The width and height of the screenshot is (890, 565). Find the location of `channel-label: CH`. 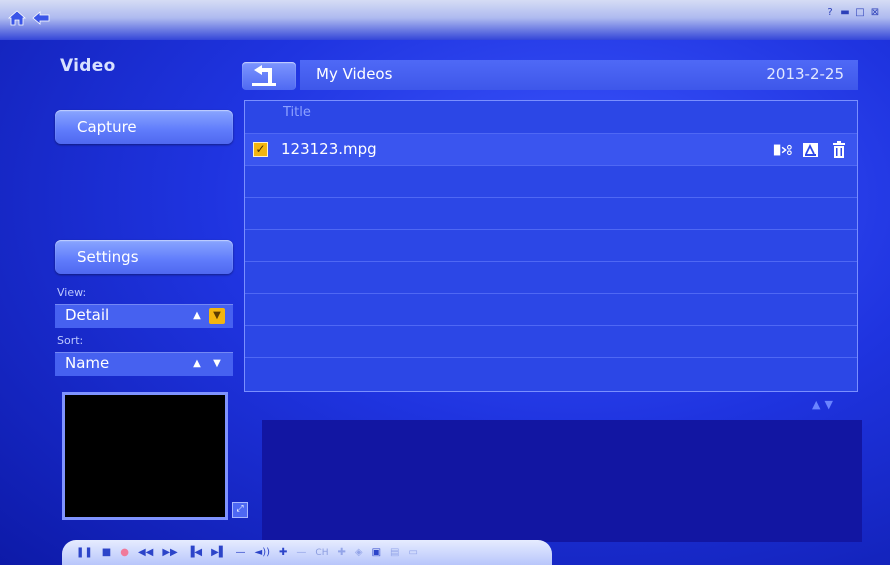

channel-label: CH is located at coordinates (322, 552).